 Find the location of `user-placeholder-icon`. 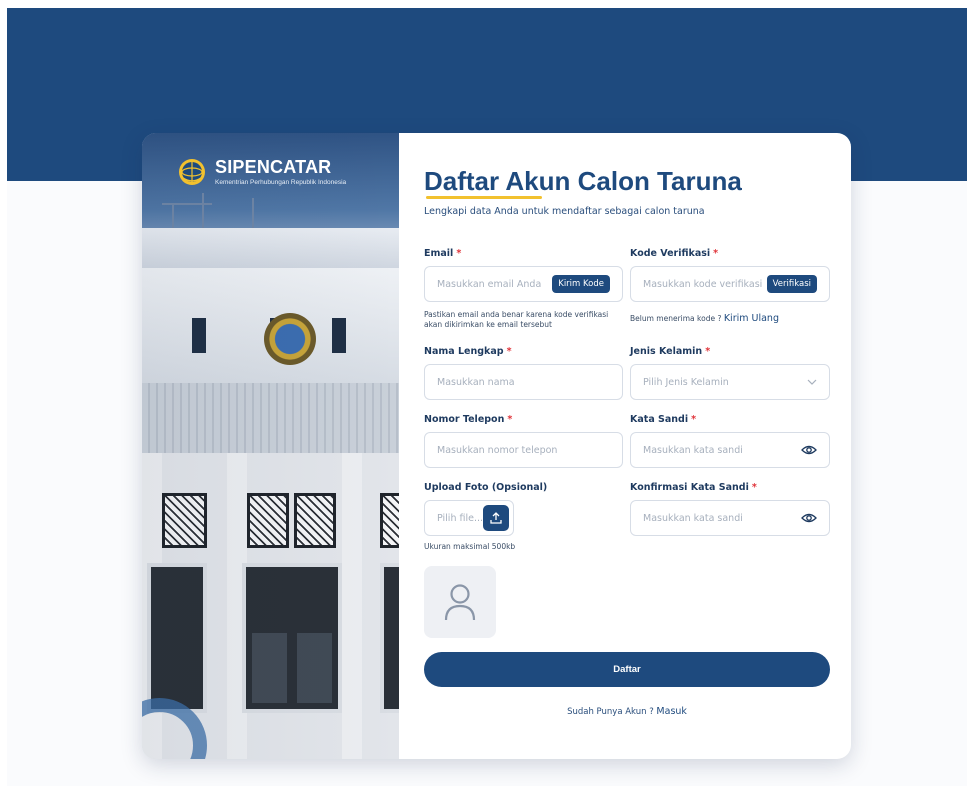

user-placeholder-icon is located at coordinates (460, 602).